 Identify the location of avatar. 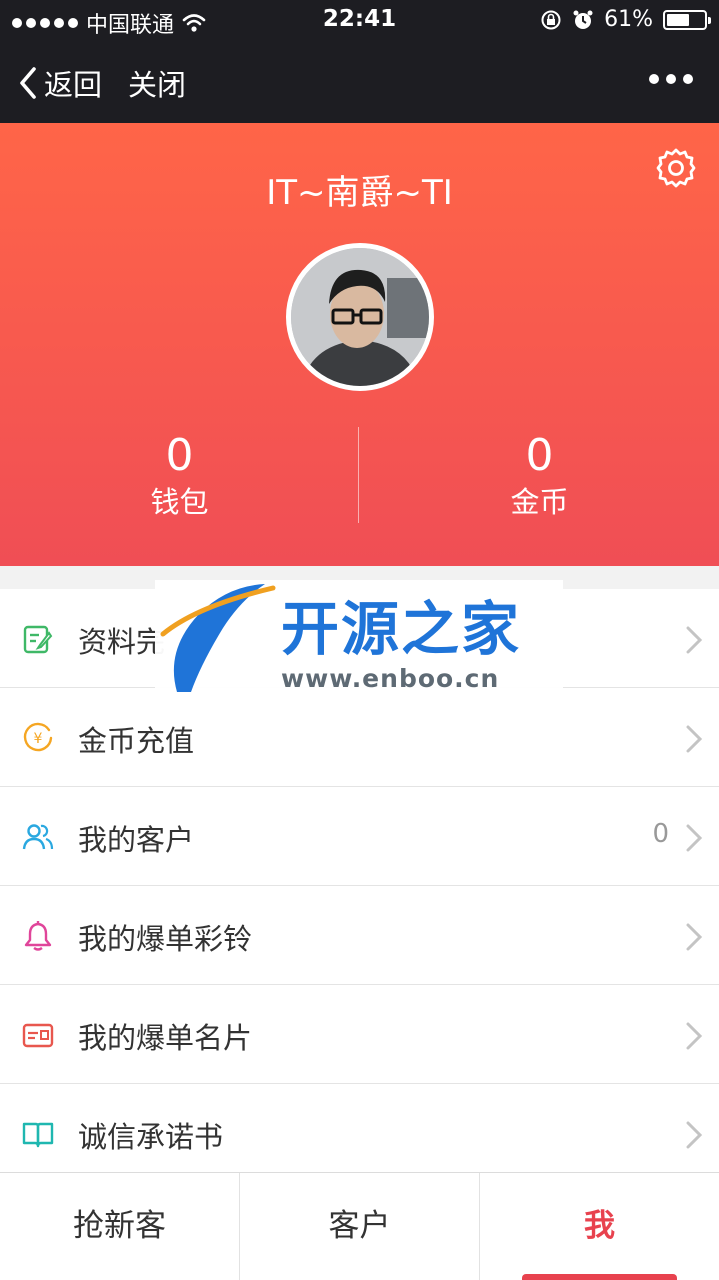
(360, 317).